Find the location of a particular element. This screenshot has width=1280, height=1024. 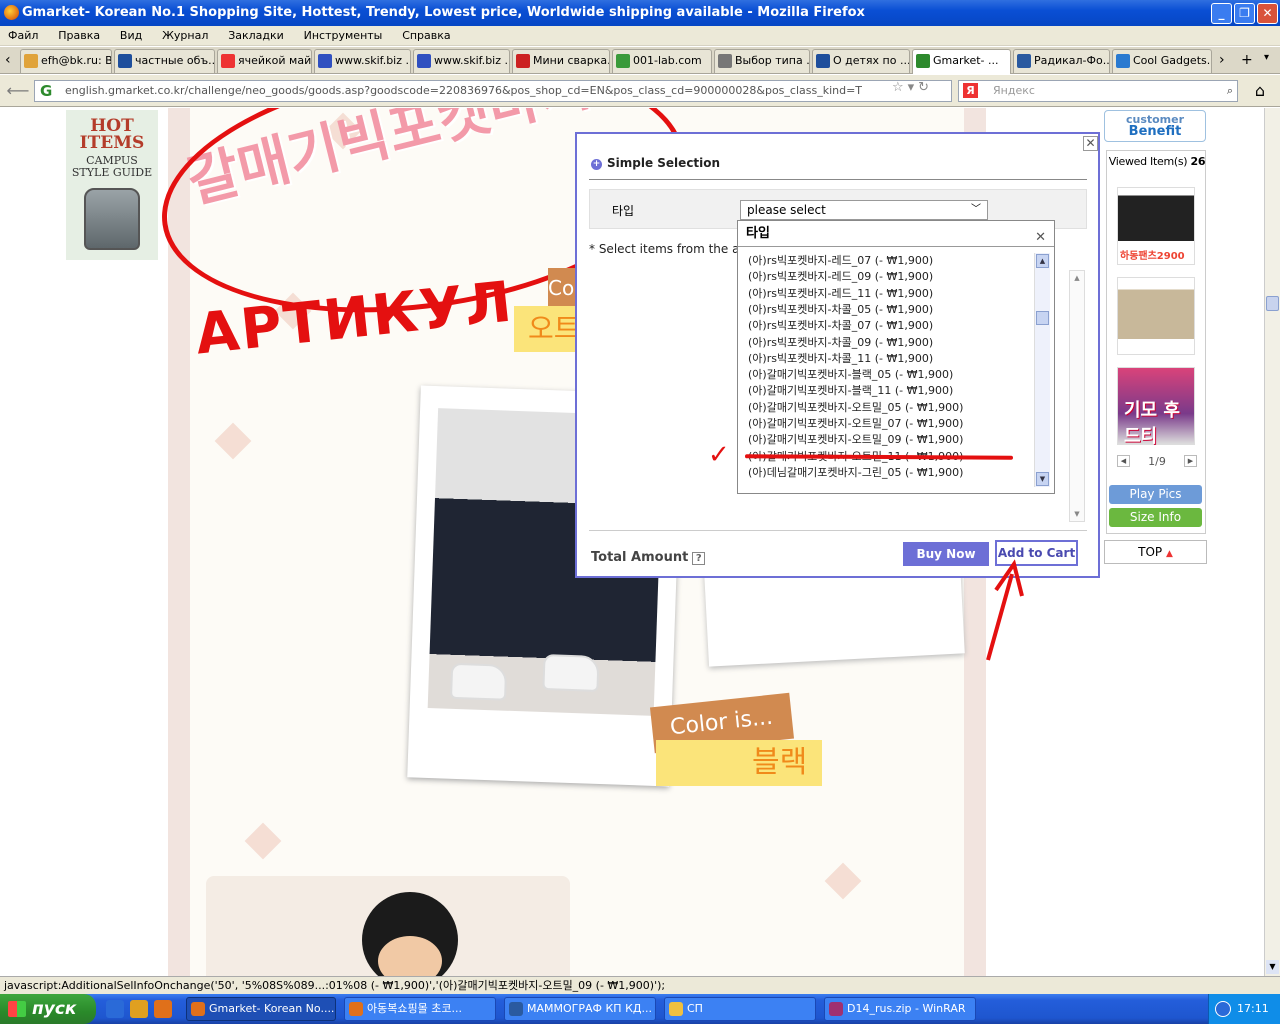

help-icon: ? is located at coordinates (699, 558).